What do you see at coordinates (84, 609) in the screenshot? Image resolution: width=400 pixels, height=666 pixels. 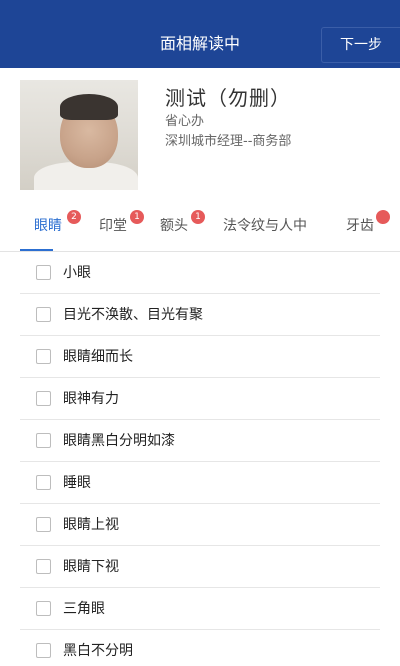 I see `option-label: 三角眼` at bounding box center [84, 609].